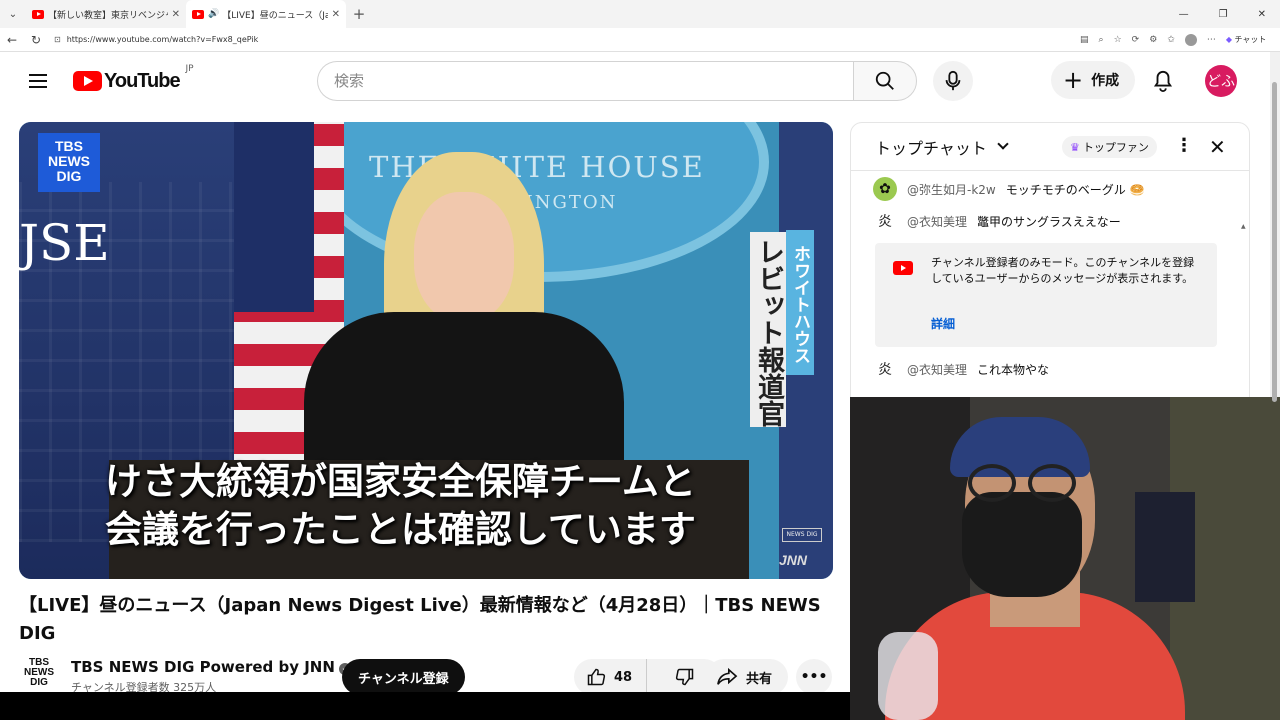 This screenshot has width=1280, height=720. I want to click on chat-text: これ本物やな, so click(1013, 369).